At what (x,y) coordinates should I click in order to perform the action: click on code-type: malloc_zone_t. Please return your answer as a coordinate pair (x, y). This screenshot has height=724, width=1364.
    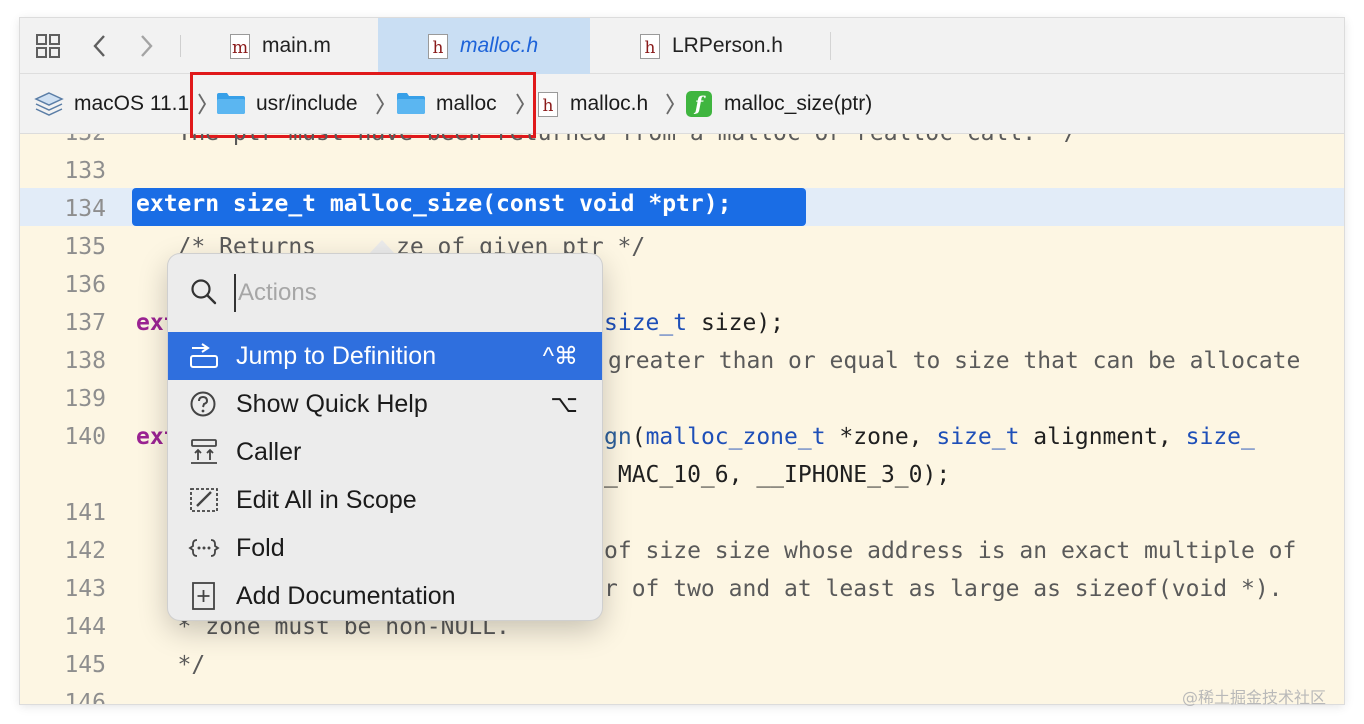
    Looking at the image, I should click on (735, 437).